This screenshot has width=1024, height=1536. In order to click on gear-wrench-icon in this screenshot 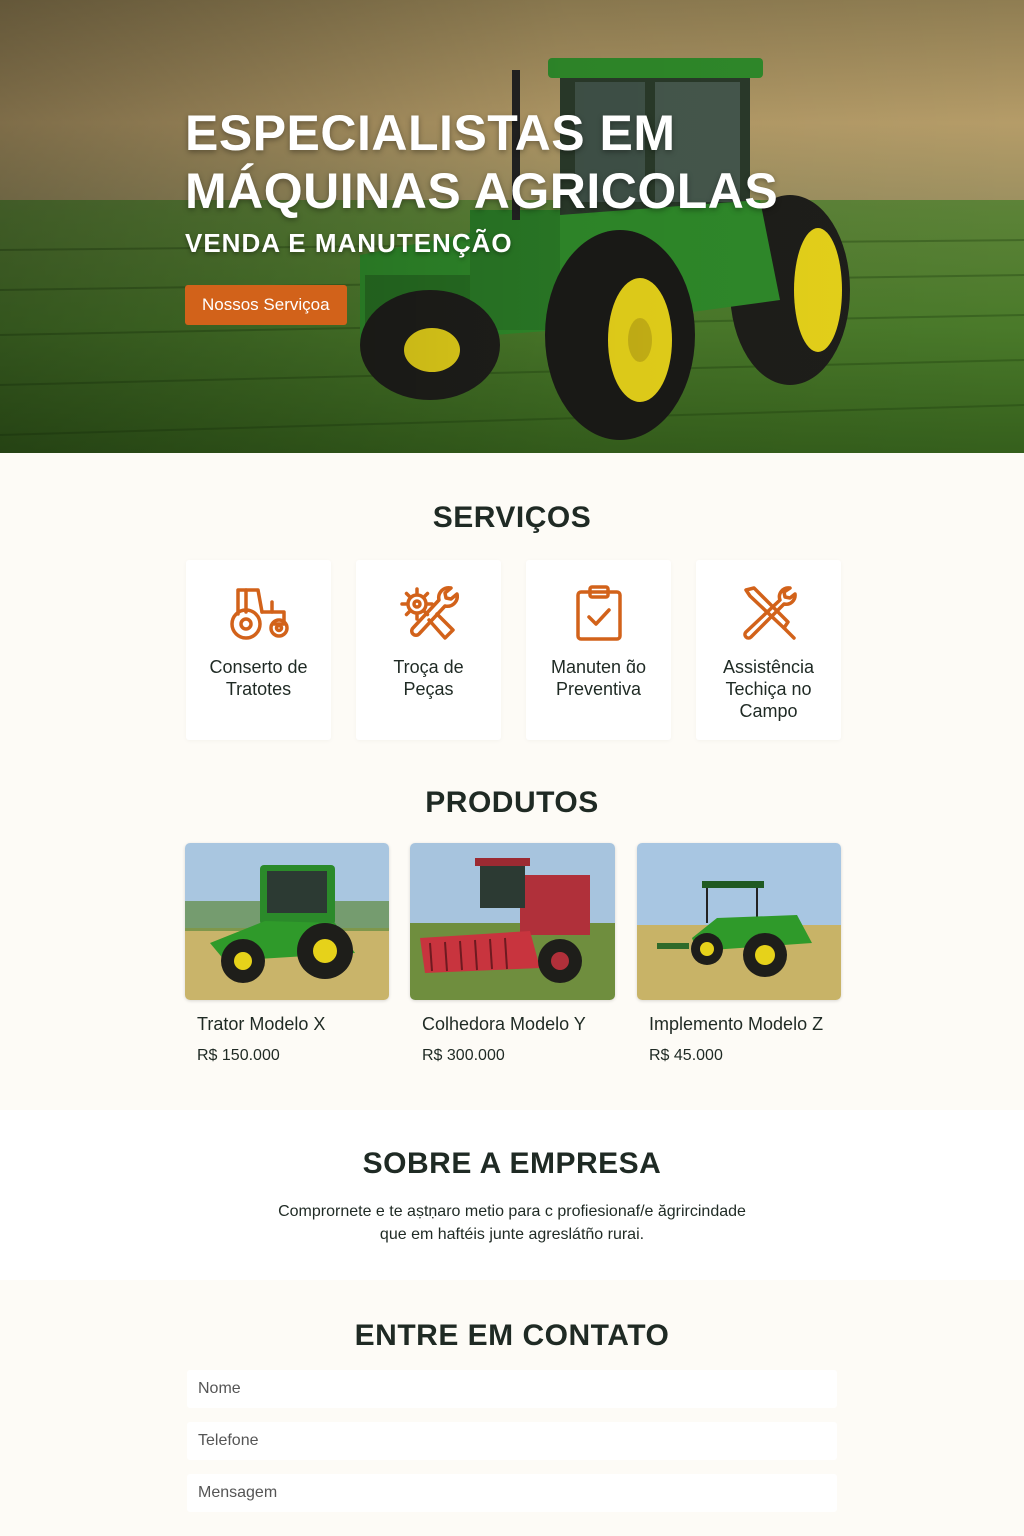, I will do `click(429, 613)`.